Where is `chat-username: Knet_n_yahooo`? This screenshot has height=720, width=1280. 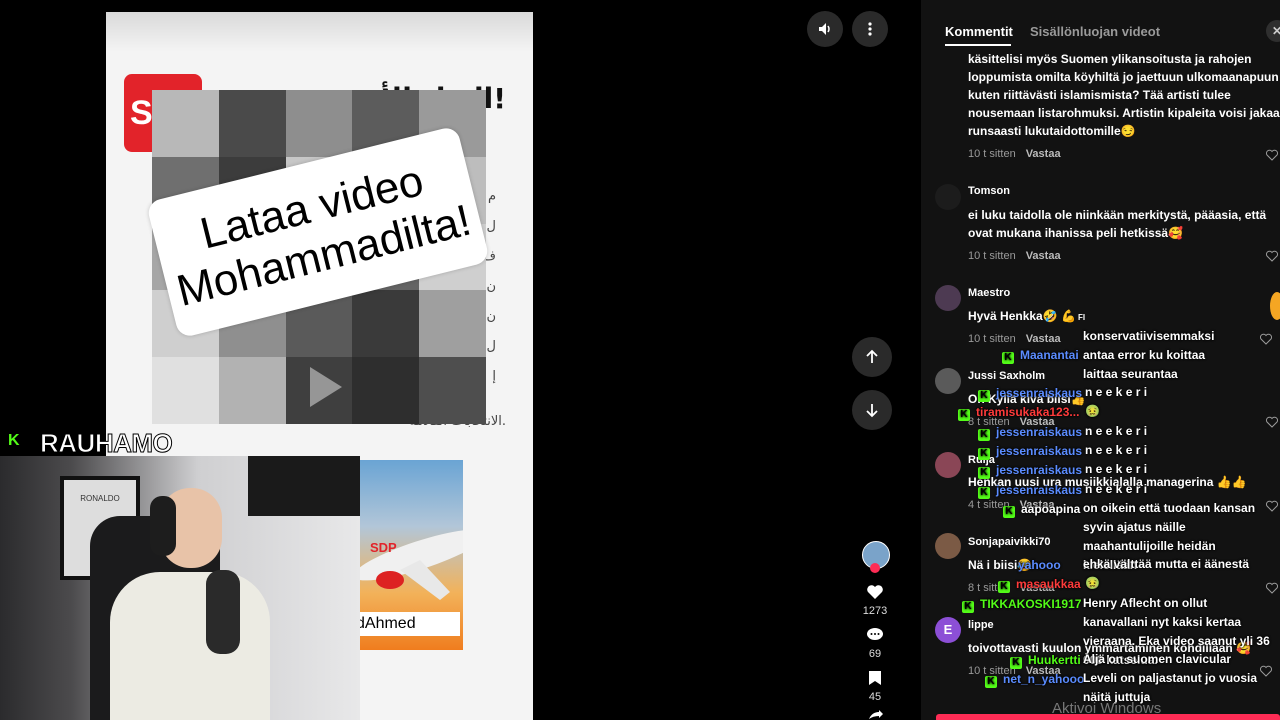
chat-username: Knet_n_yahooo is located at coordinates (1034, 680).